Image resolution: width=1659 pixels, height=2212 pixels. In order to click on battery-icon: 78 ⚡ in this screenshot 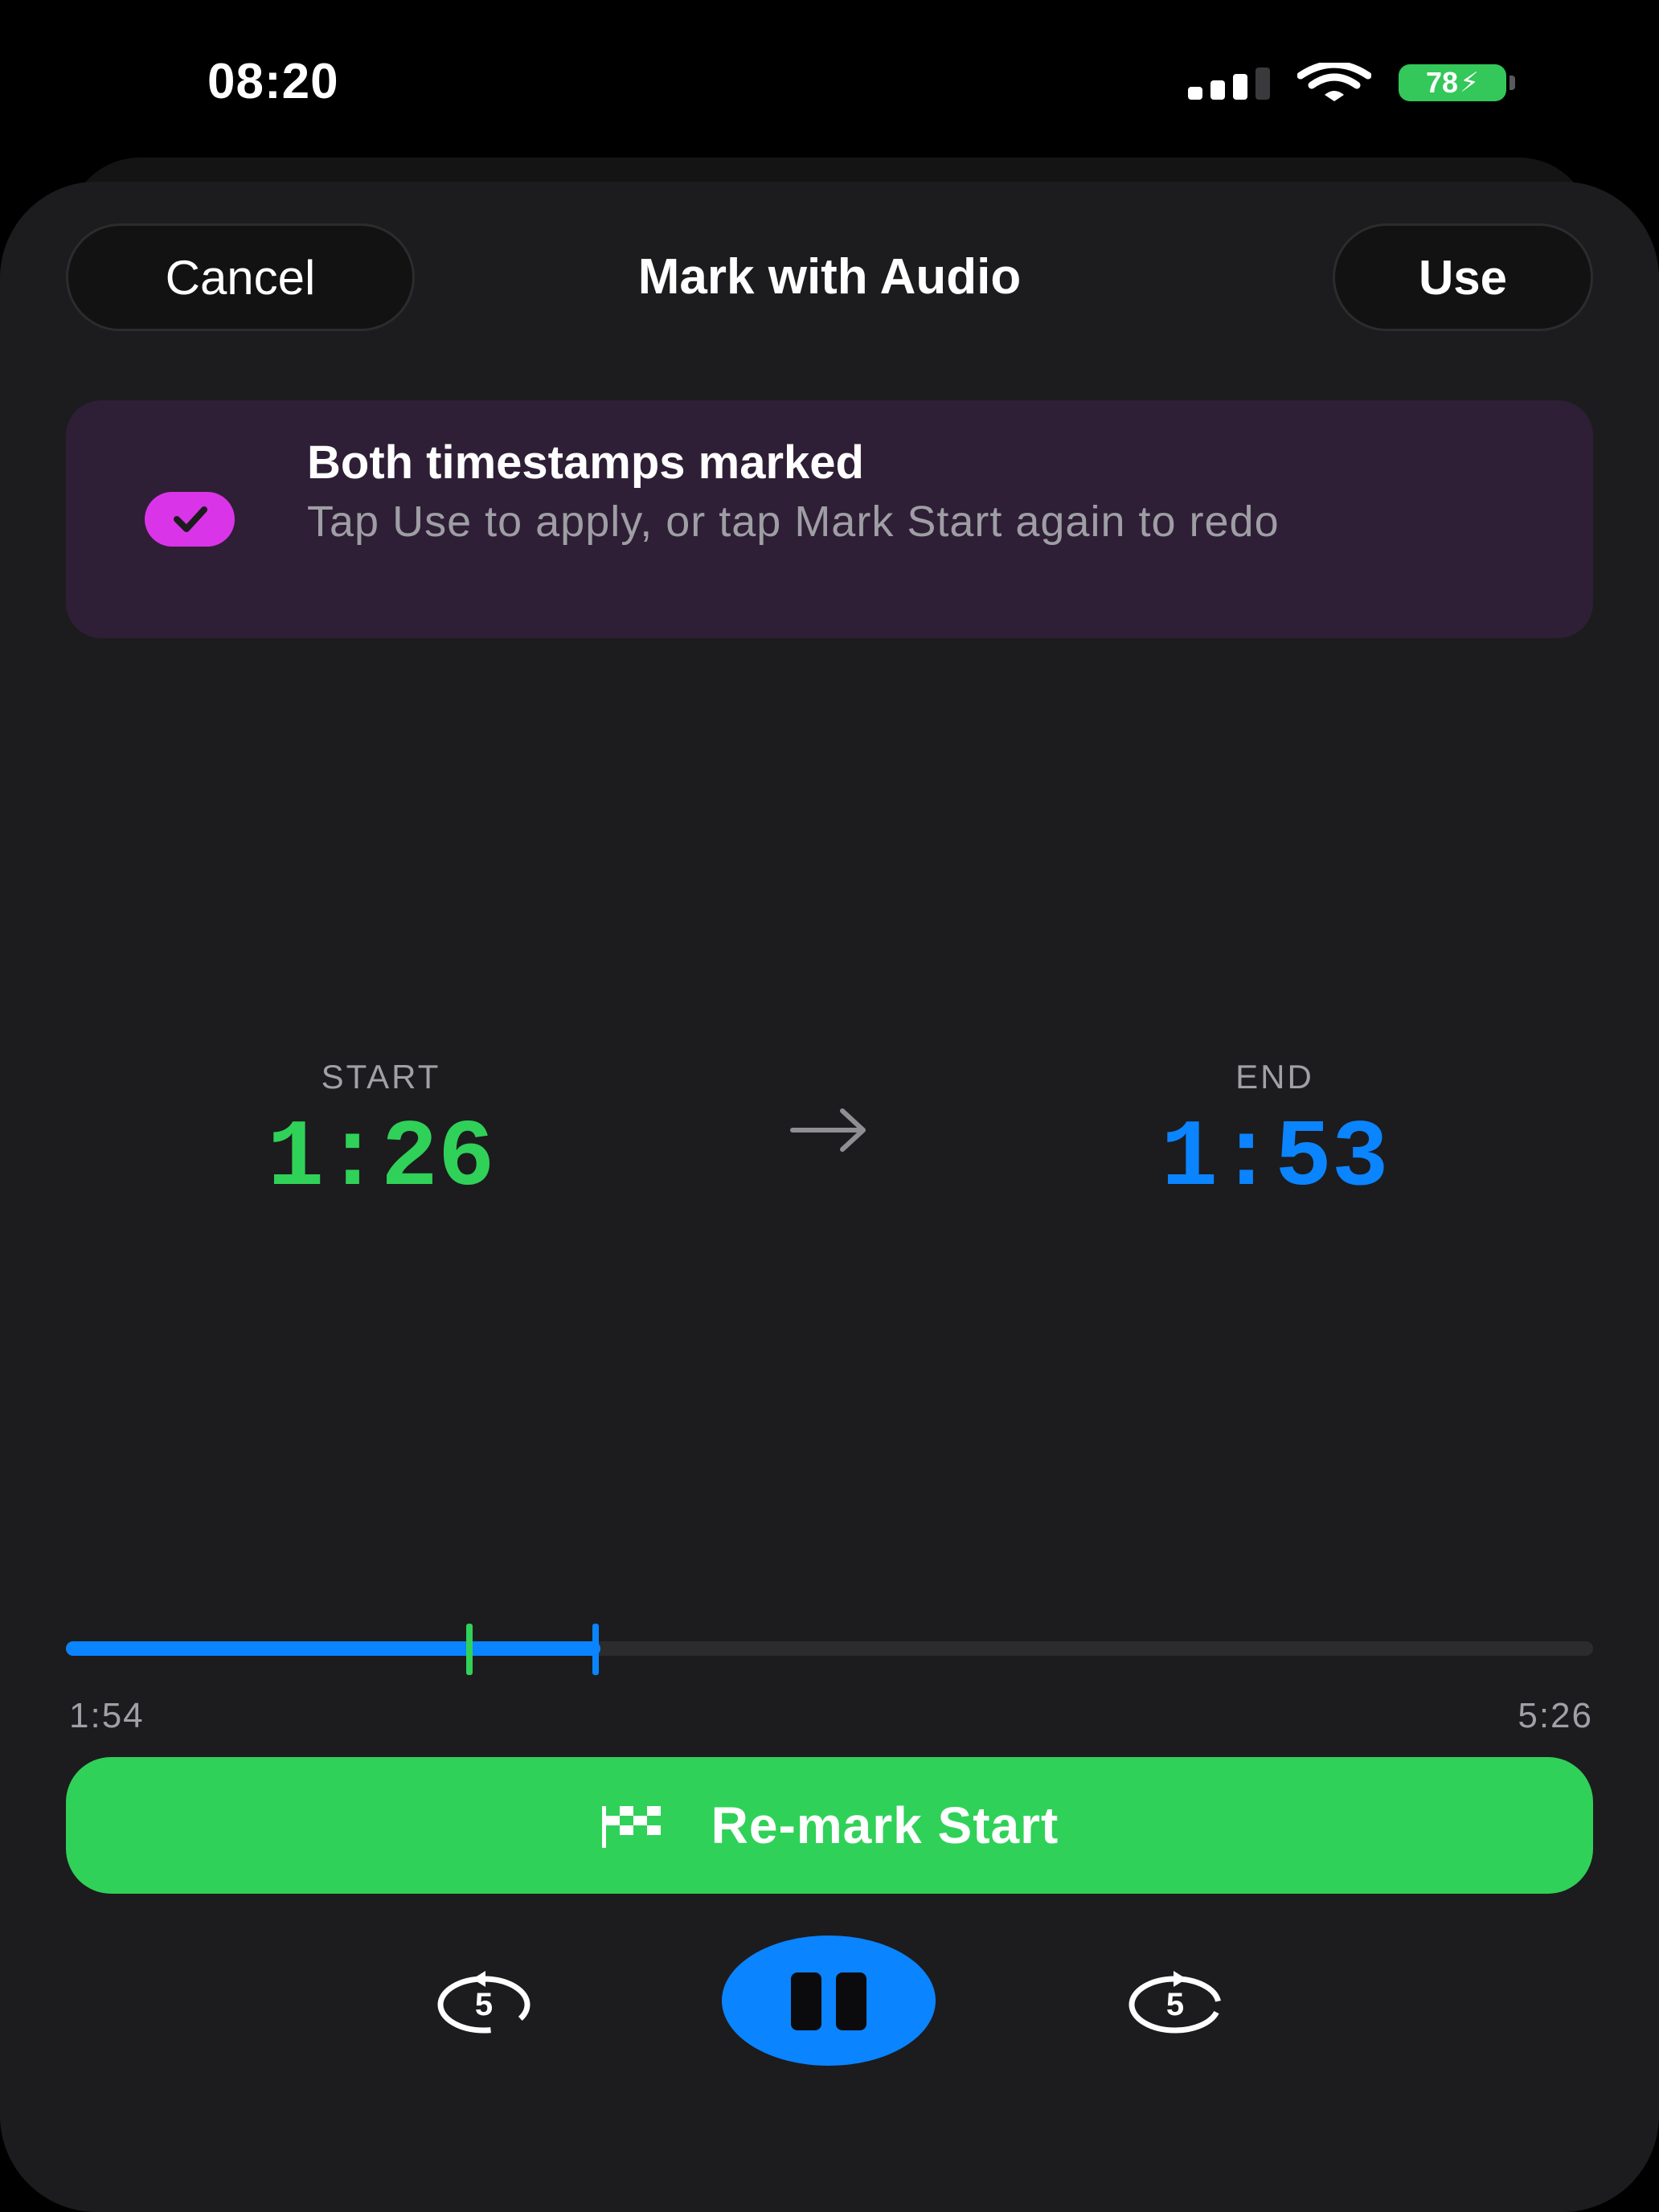, I will do `click(1452, 82)`.